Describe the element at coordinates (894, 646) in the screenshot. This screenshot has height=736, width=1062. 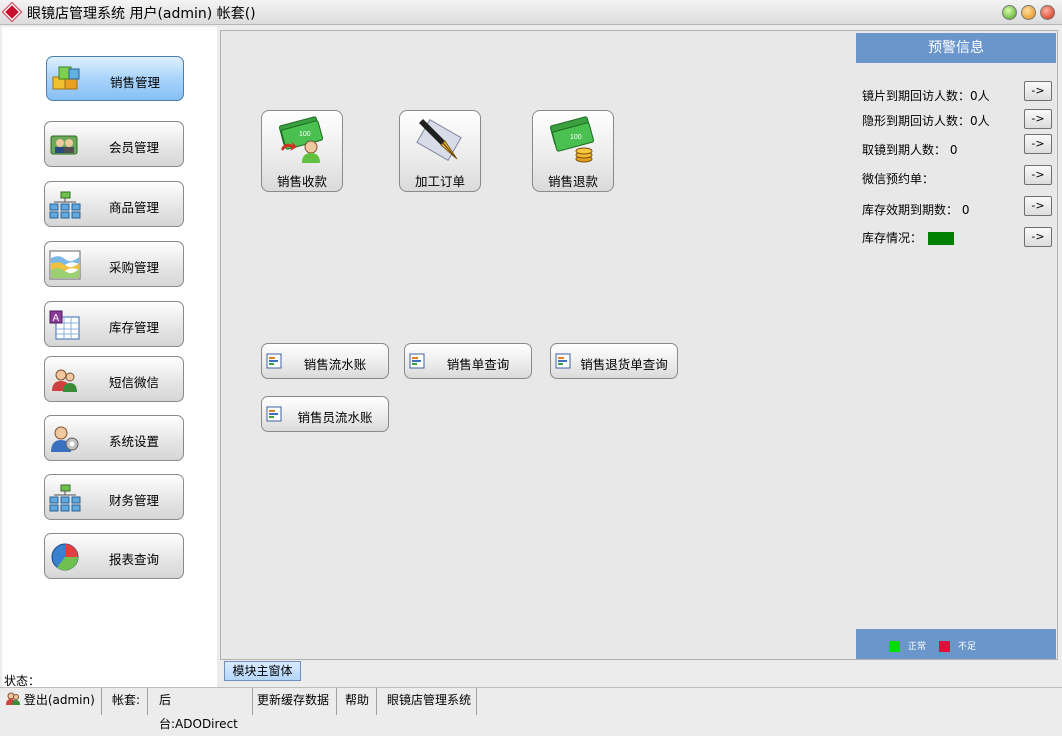
I see `legend-normal-swatch` at that location.